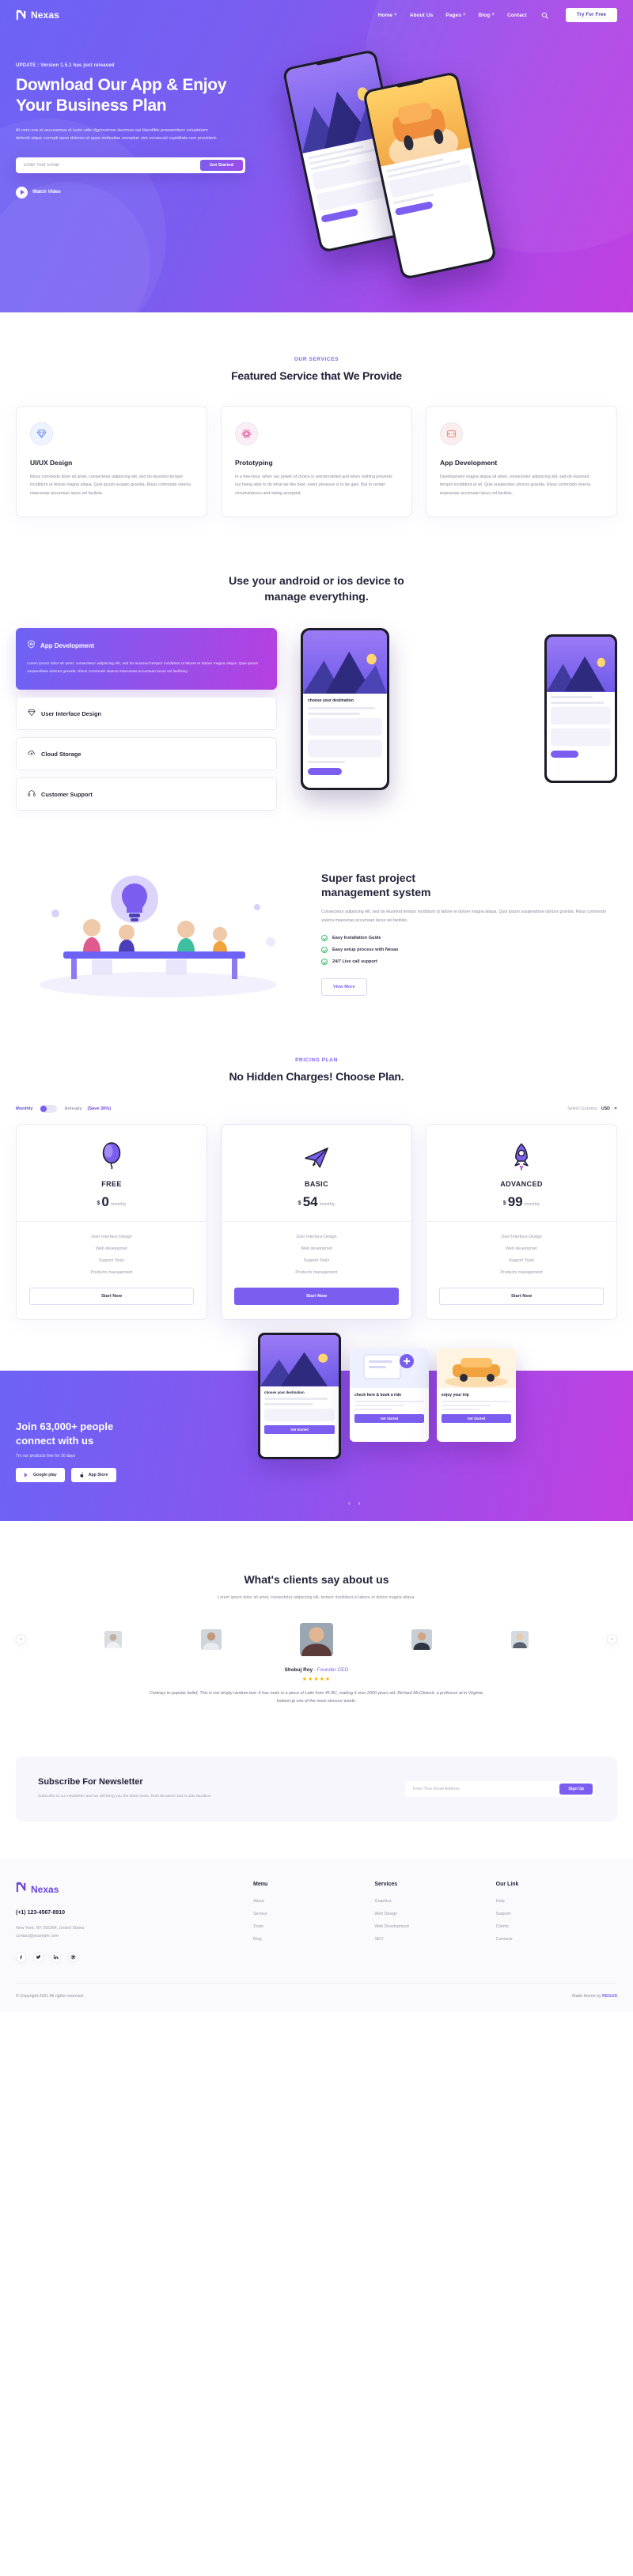 This screenshot has width=633, height=2576. What do you see at coordinates (521, 1260) in the screenshot?
I see `plan-feature: Support Tools` at bounding box center [521, 1260].